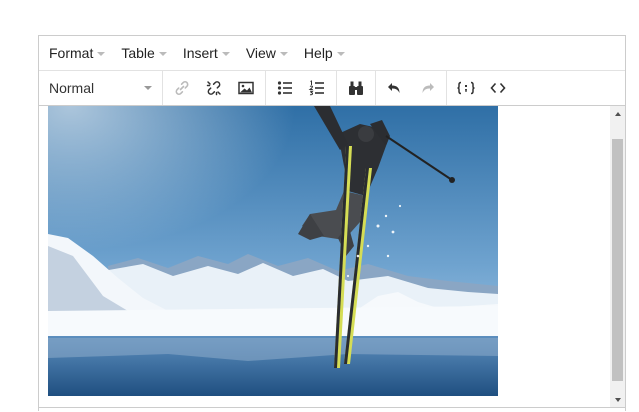  I want to click on chevron-down-icon, so click(148, 88).